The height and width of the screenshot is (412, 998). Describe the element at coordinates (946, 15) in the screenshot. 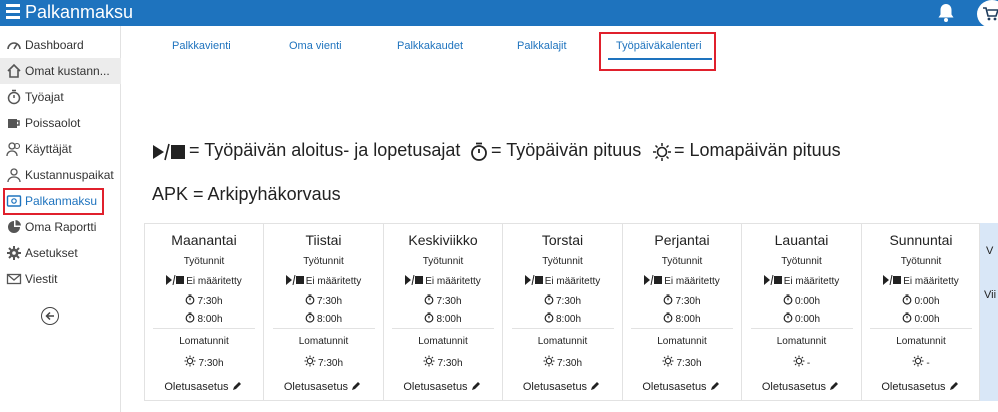

I see `bell-icon` at that location.